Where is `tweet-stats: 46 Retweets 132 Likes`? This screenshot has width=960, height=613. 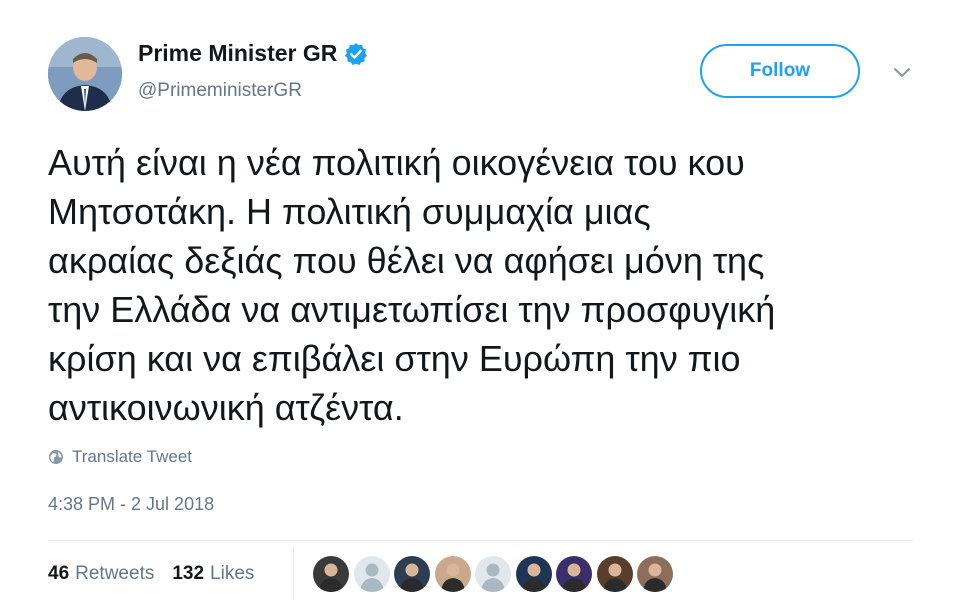 tweet-stats: 46 Retweets 132 Likes is located at coordinates (160, 574).